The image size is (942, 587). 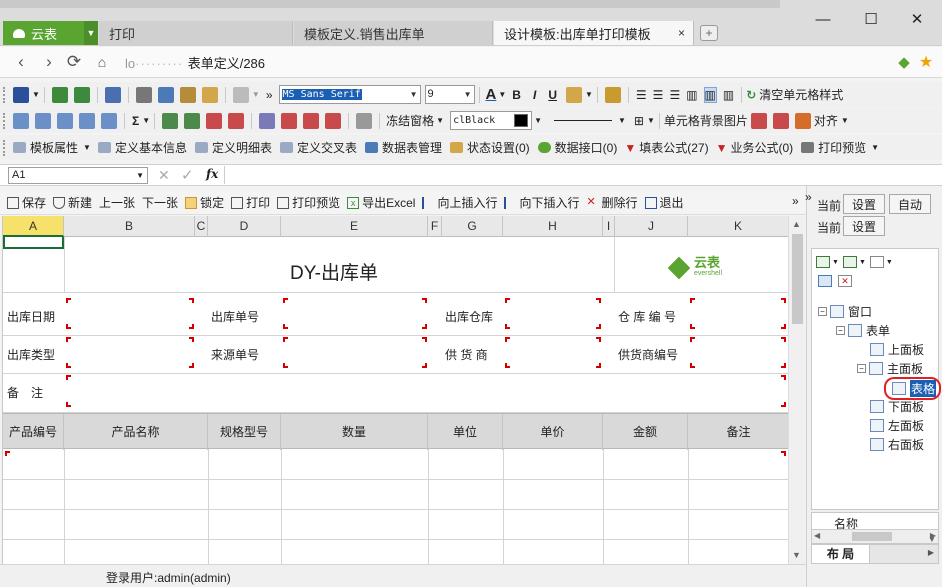 What do you see at coordinates (876, 262) in the screenshot?
I see `layout-blank-icon` at bounding box center [876, 262].